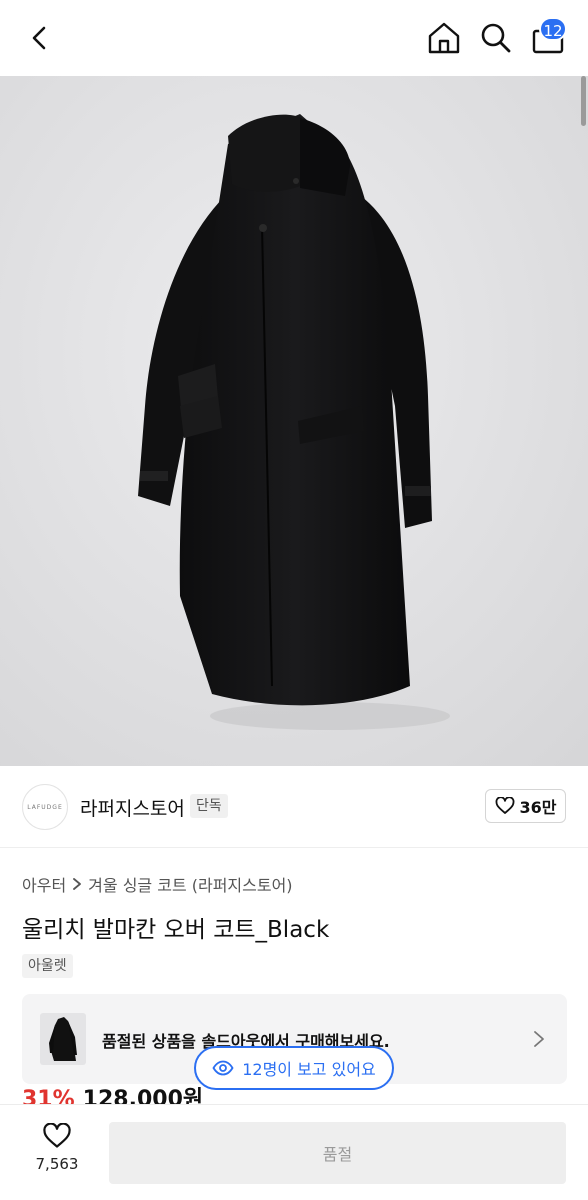  Describe the element at coordinates (176, 930) in the screenshot. I see `product-title: 울리치 발마칸 오버 코트_Black` at that location.